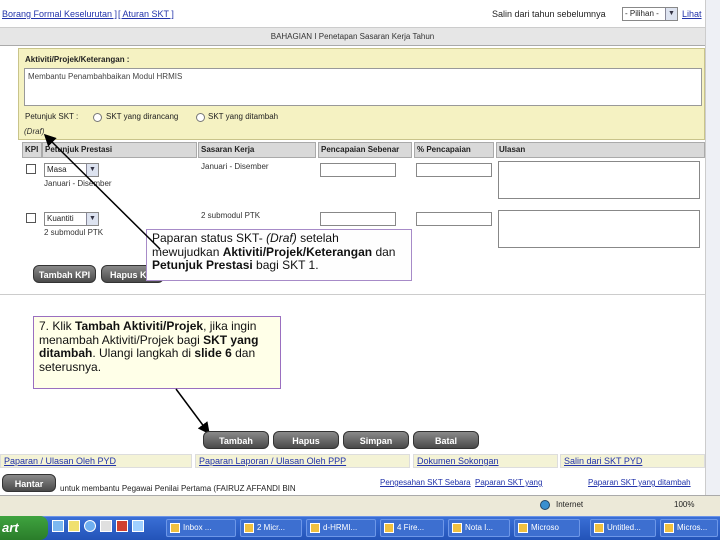  I want to click on start-button: art, so click(24, 528).